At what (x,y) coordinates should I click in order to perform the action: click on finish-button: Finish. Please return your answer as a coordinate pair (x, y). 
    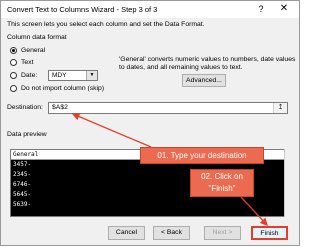
    Looking at the image, I should click on (269, 233).